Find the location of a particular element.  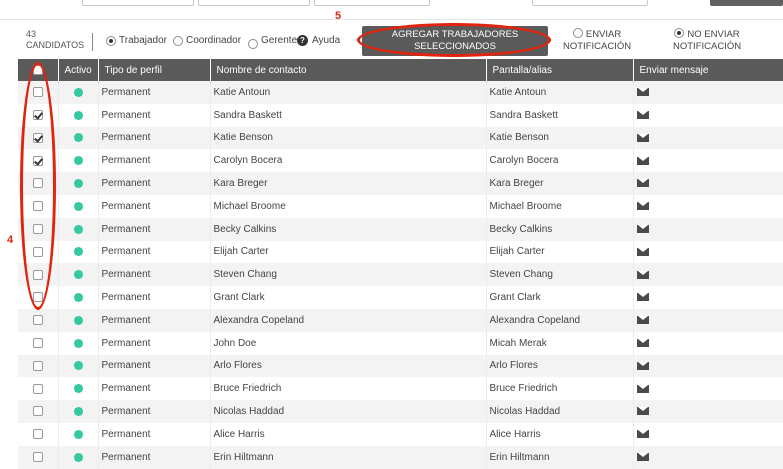

header-profile-type: Tipo de perfil is located at coordinates (154, 70).